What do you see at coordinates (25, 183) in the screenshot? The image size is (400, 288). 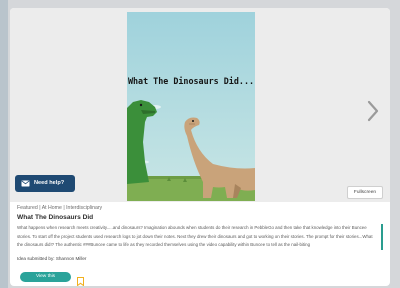 I see `mail-icon` at bounding box center [25, 183].